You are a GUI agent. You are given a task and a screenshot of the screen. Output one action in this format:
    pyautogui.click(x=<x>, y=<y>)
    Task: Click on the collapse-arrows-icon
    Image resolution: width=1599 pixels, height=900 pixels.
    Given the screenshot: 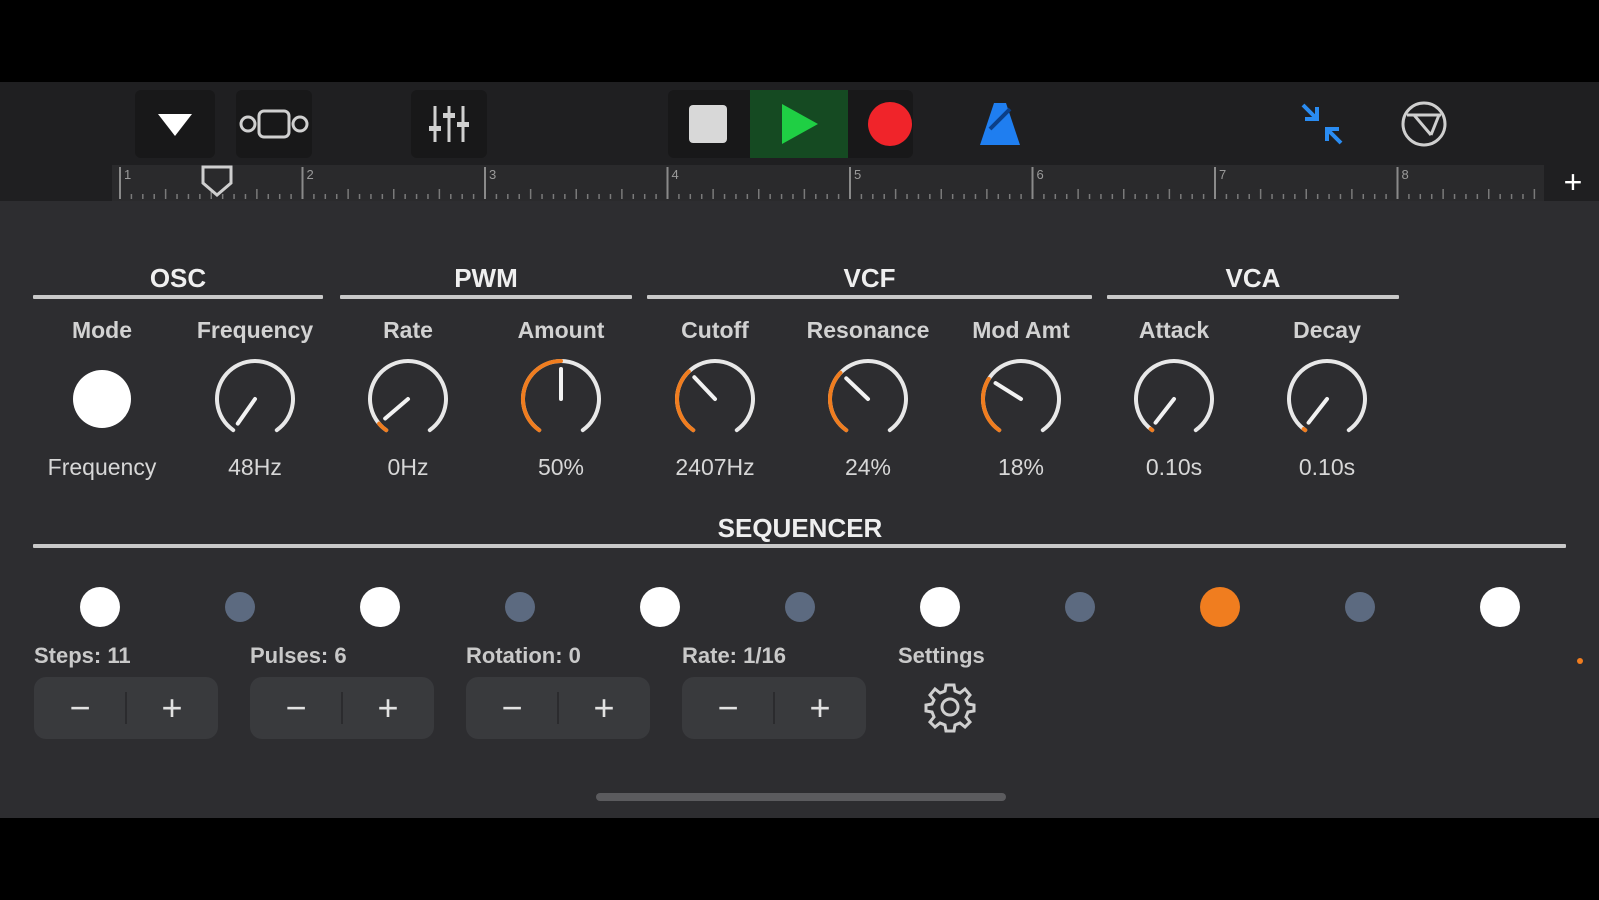 What is the action you would take?
    pyautogui.click(x=1322, y=124)
    